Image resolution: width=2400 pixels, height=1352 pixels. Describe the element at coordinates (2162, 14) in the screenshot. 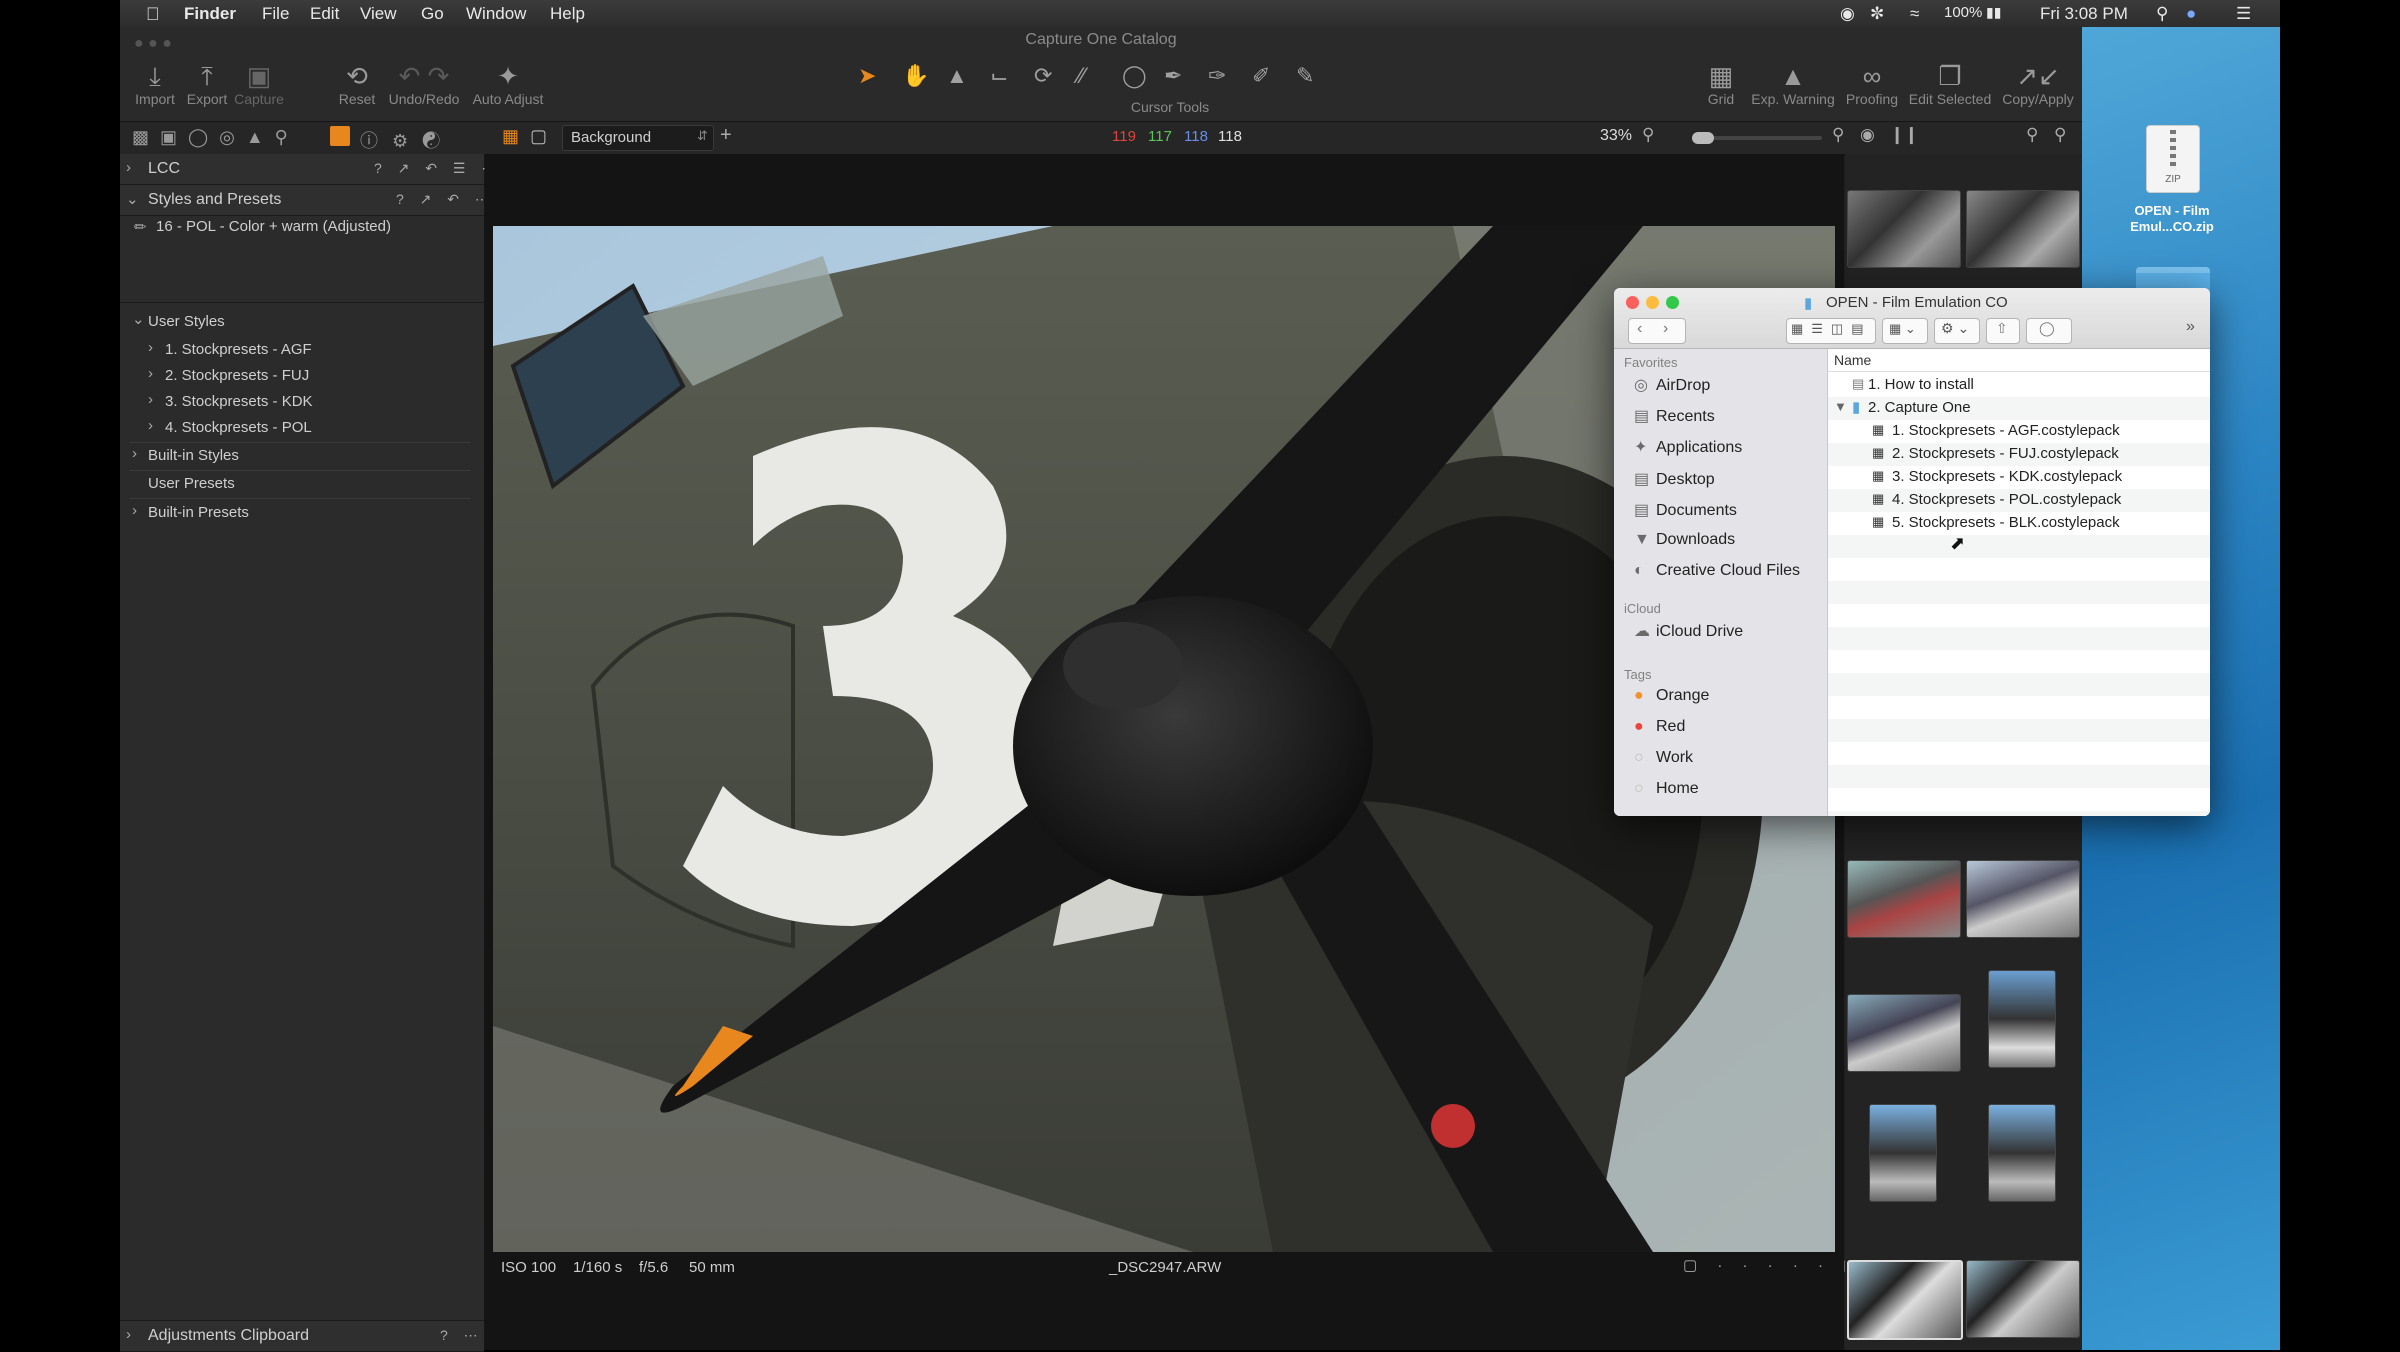

I see `spotlight-icon: ⚲` at that location.